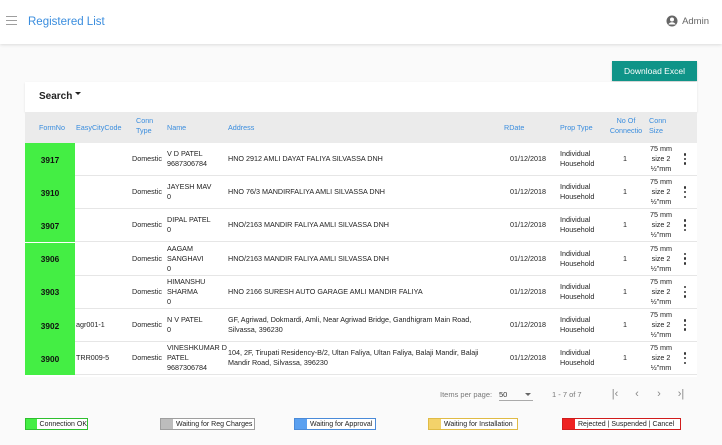 The height and width of the screenshot is (445, 722). I want to click on first-page-icon: |‹, so click(615, 394).